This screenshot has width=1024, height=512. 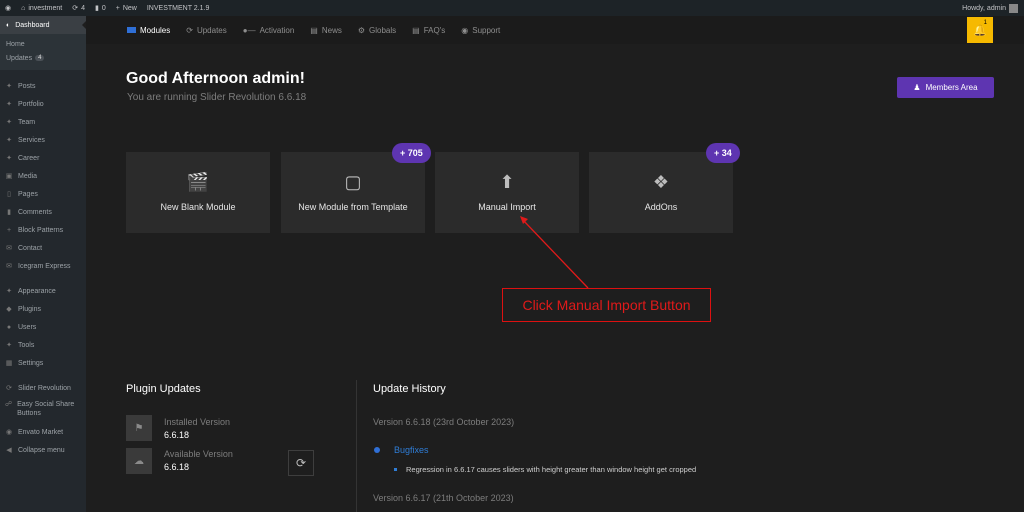 What do you see at coordinates (945, 87) in the screenshot?
I see `members-area-button: ♟ Members Area` at bounding box center [945, 87].